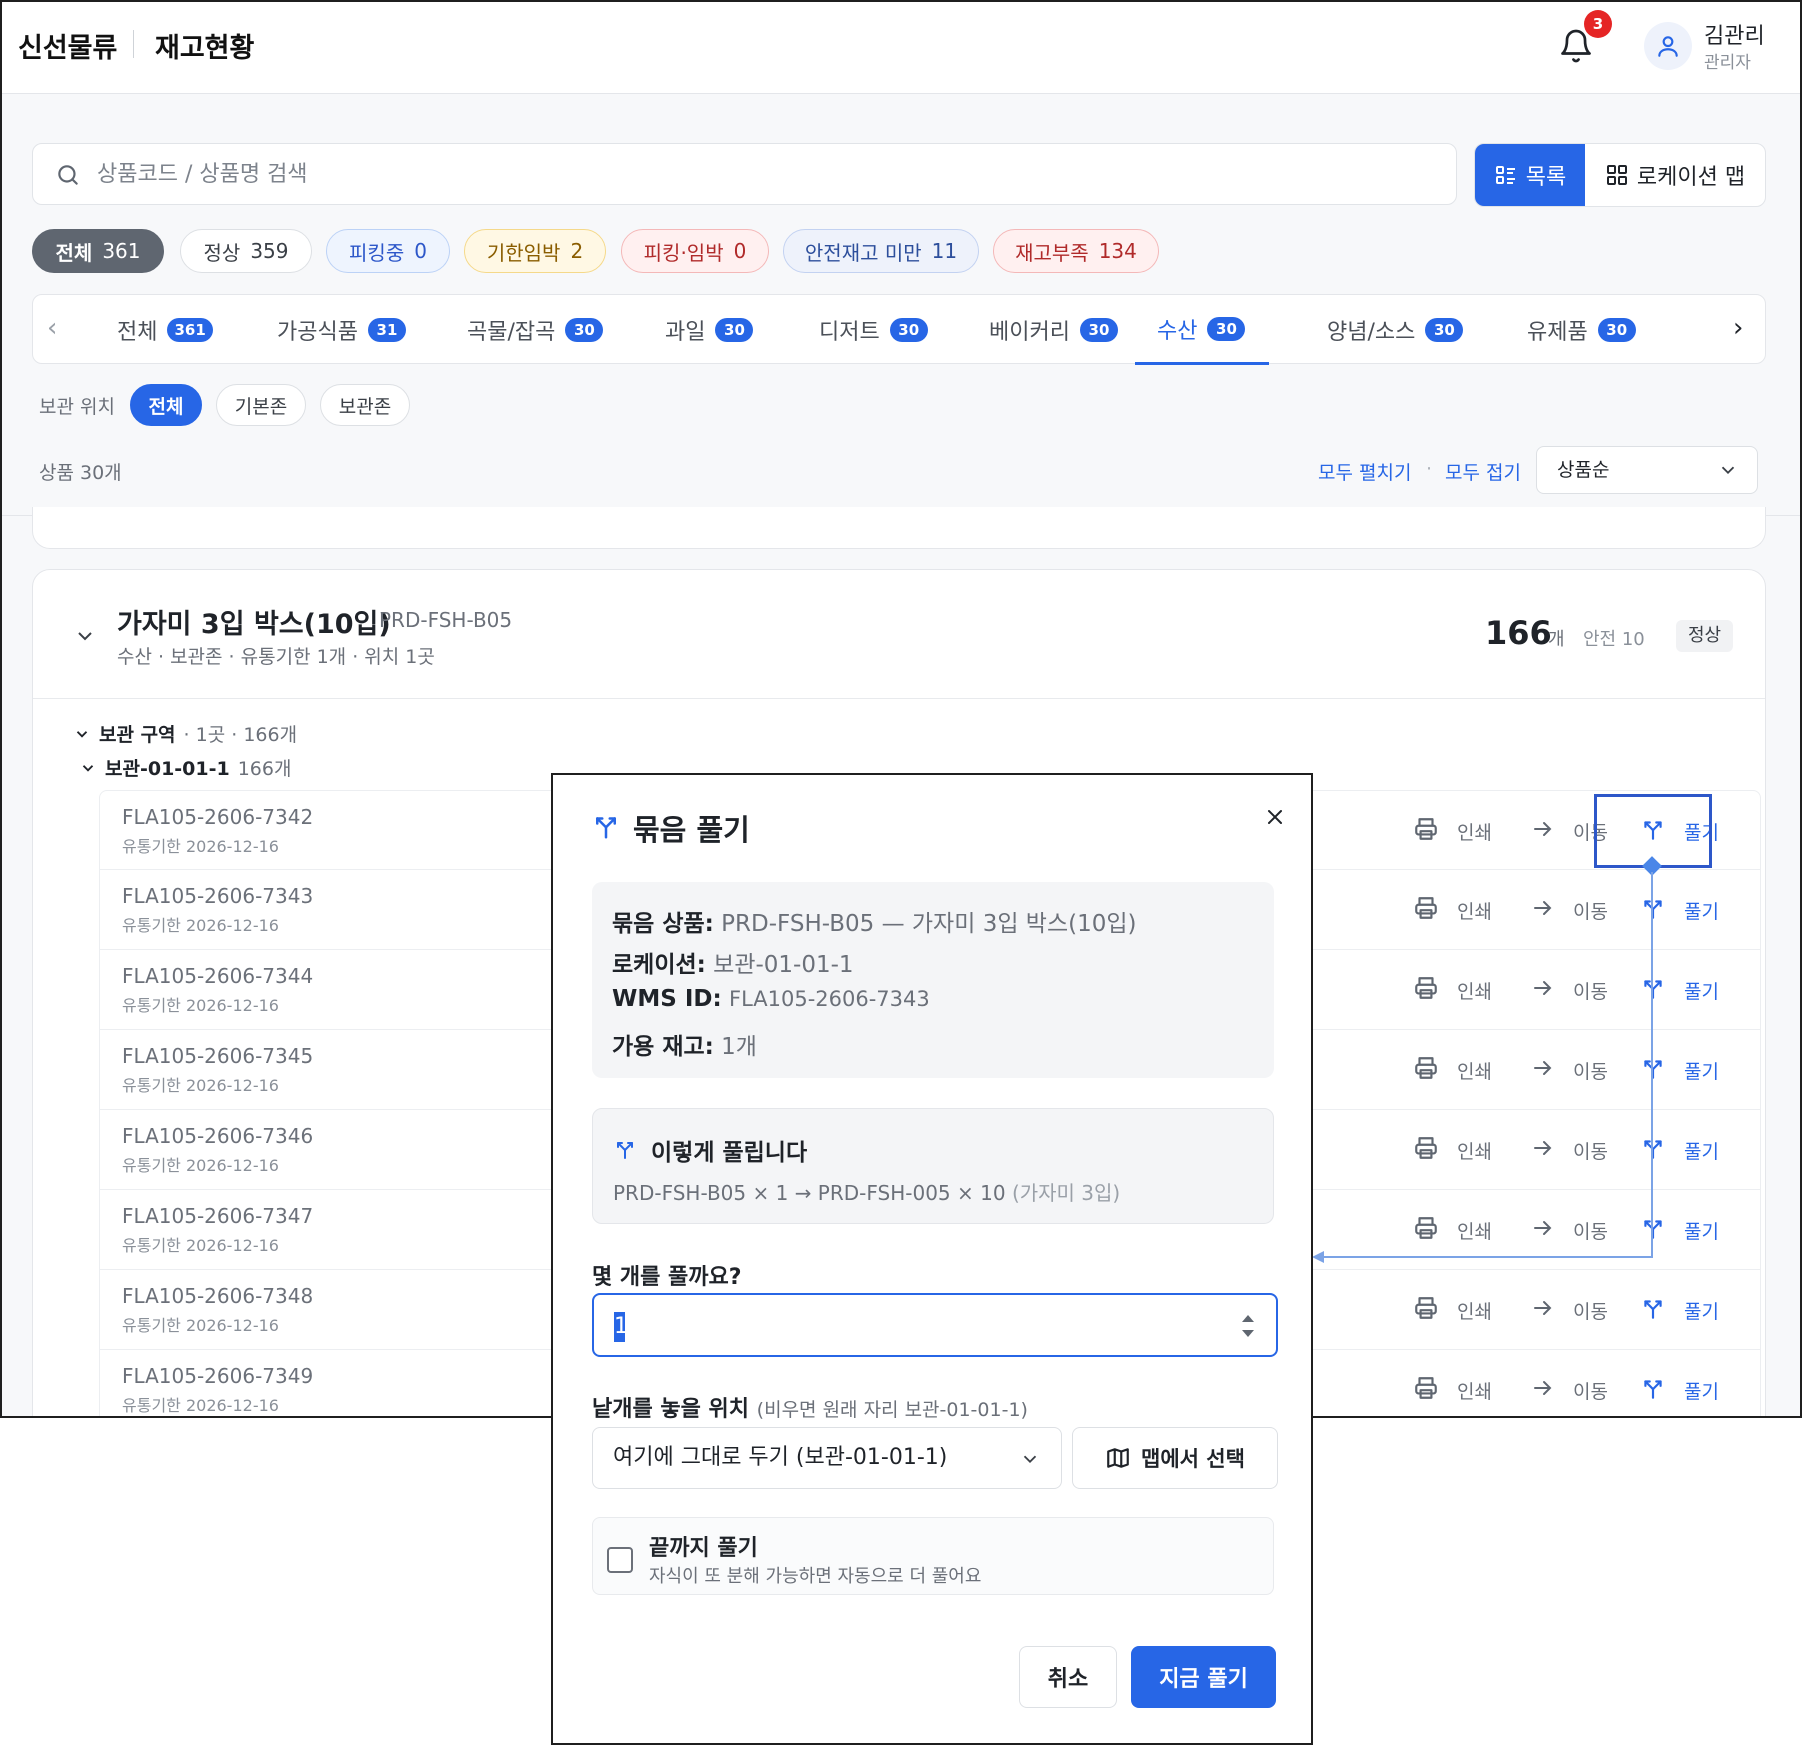  I want to click on category-tab: 가공식품 31, so click(341, 330).